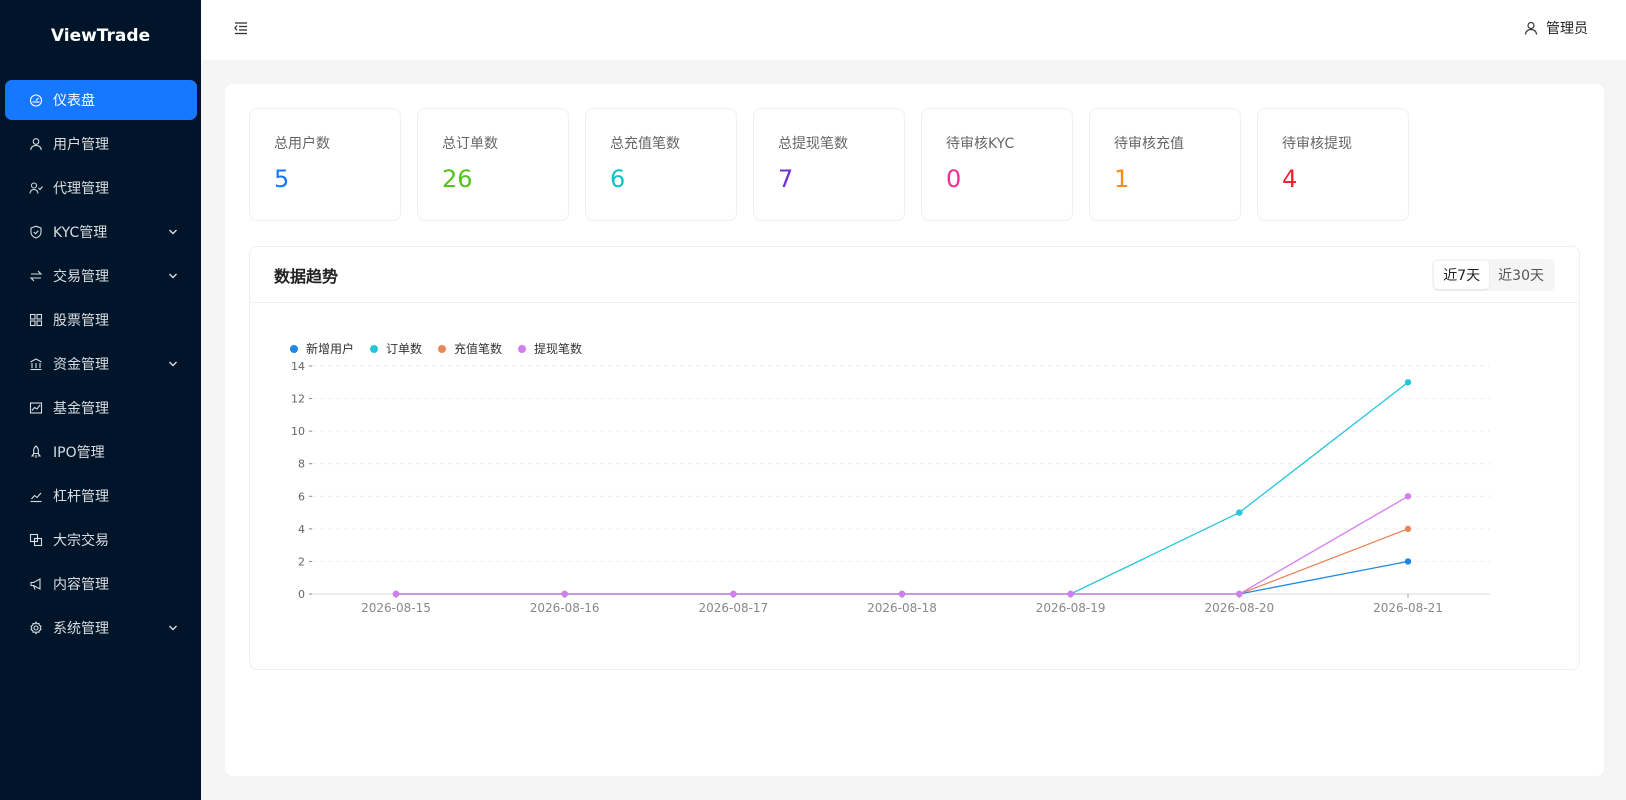 The height and width of the screenshot is (800, 1626). I want to click on stat-card: 总订单数 26, so click(493, 164).